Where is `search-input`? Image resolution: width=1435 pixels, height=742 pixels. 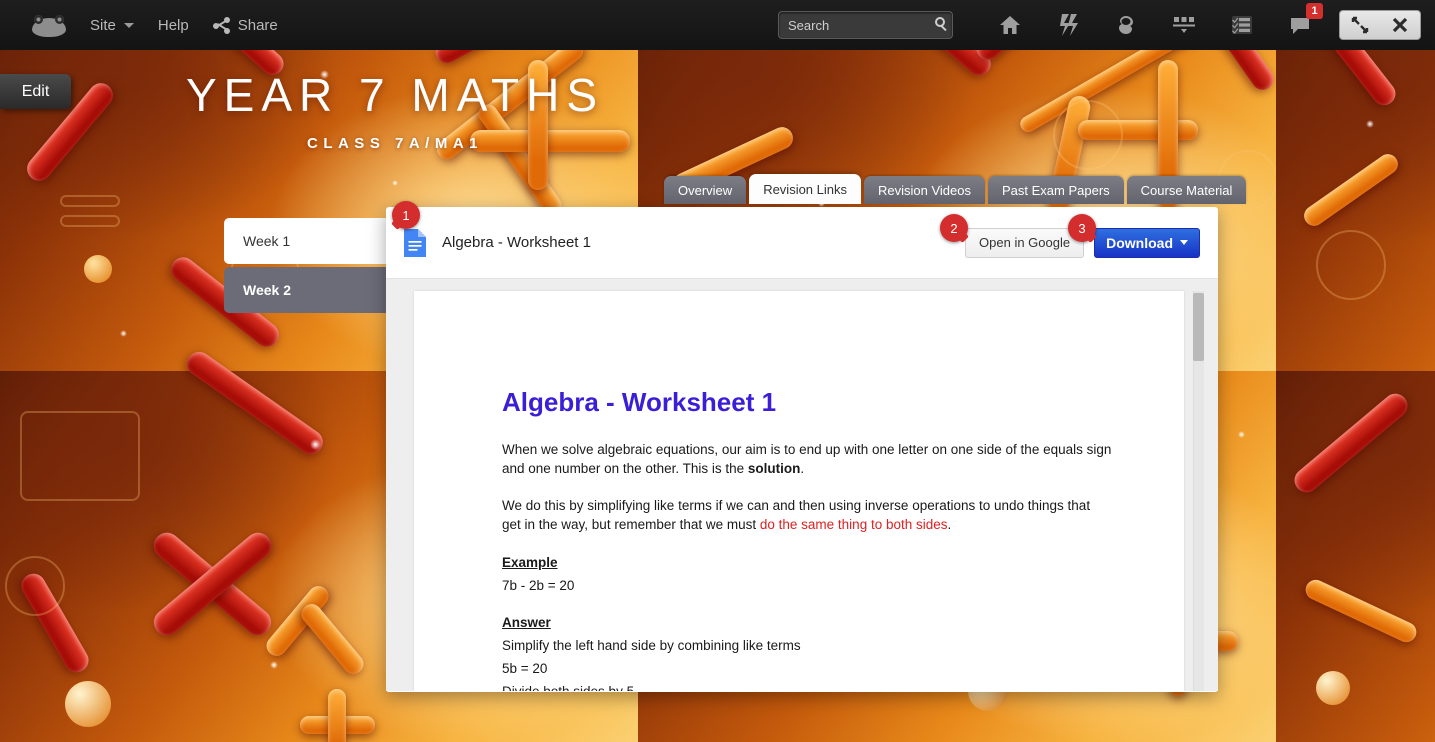
search-input is located at coordinates (865, 25).